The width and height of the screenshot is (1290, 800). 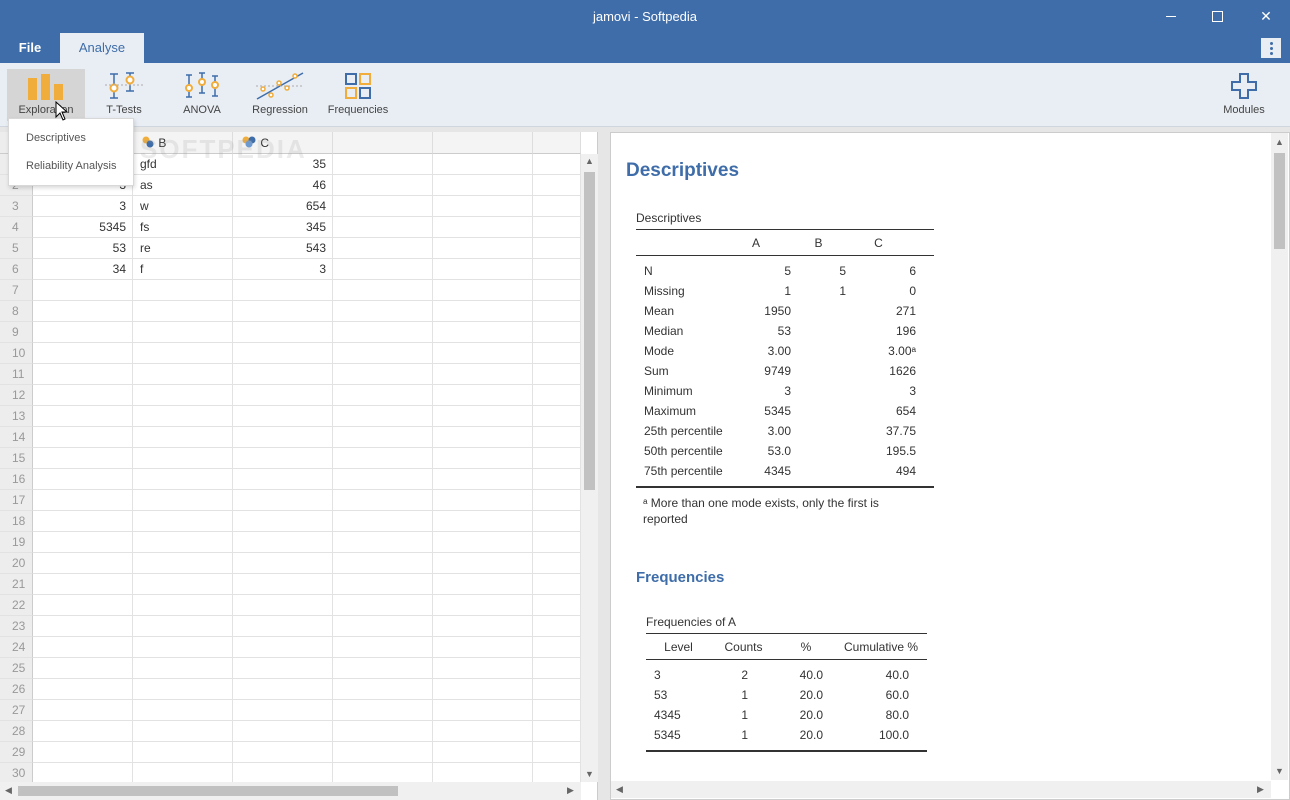 What do you see at coordinates (570, 790) in the screenshot?
I see `scroll-right-icon: ▶` at bounding box center [570, 790].